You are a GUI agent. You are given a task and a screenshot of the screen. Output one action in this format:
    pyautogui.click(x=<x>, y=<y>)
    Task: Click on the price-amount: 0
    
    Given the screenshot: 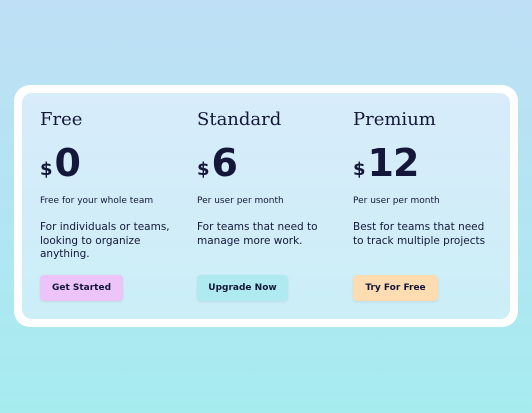 What is the action you would take?
    pyautogui.click(x=67, y=163)
    